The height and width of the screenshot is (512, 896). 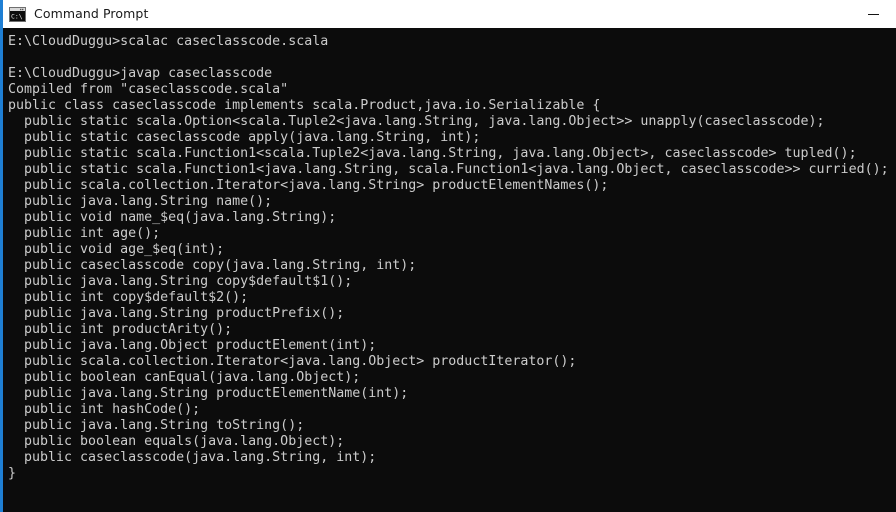 I want to click on svg-text: C:\, so click(x=17, y=16).